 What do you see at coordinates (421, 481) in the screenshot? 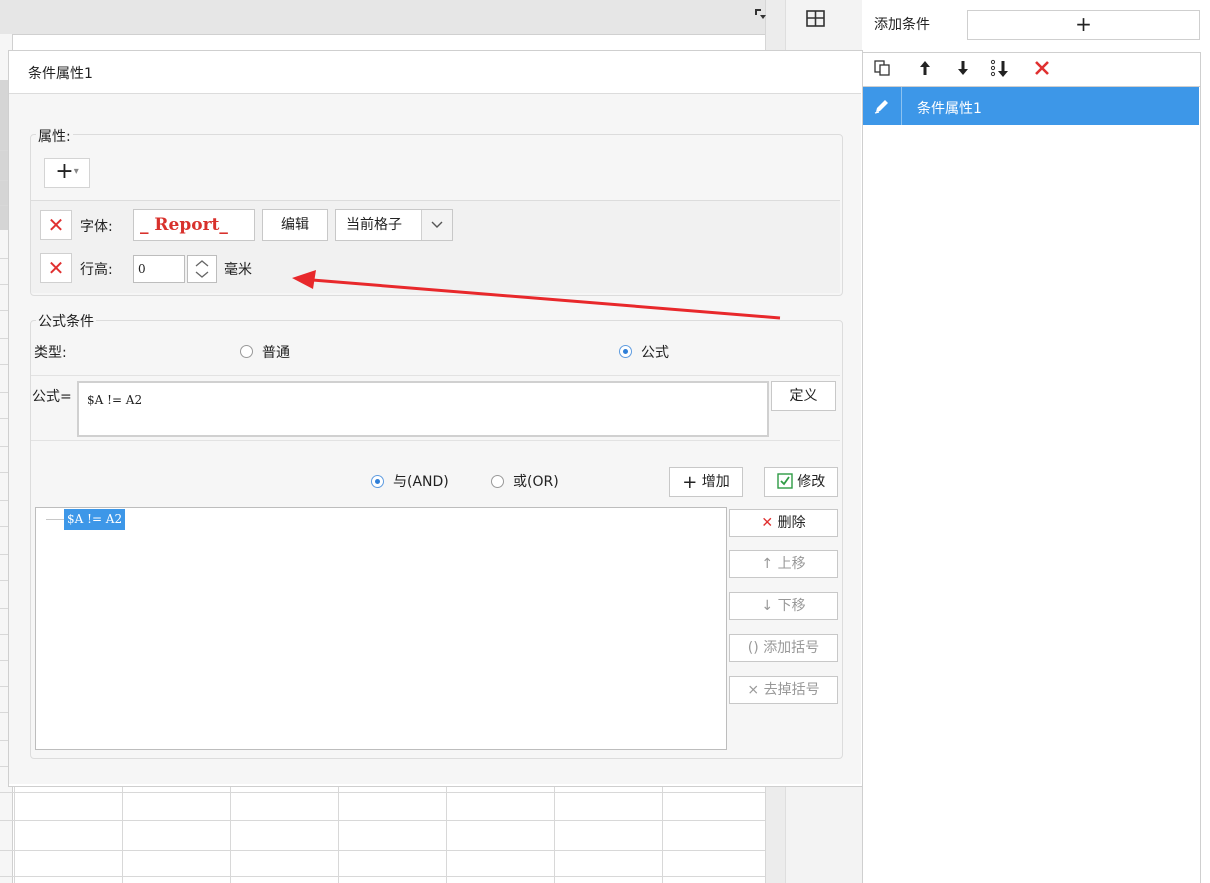
I see `and-label: 与(AND)` at bounding box center [421, 481].